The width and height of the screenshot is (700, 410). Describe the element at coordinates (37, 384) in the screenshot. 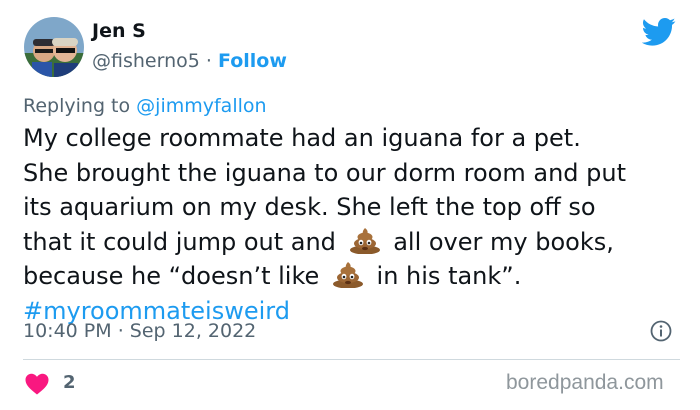

I see `heart-icon` at that location.